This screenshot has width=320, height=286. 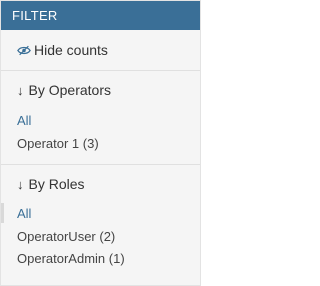 I want to click on eye-slash-icon, so click(x=24, y=50).